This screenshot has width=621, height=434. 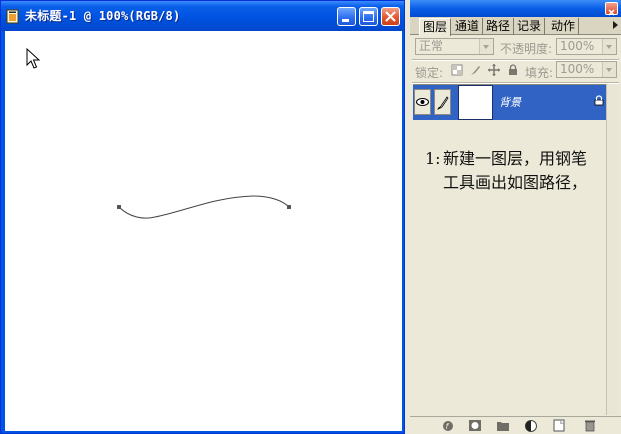 What do you see at coordinates (515, 8) in the screenshot?
I see `palette-titlebar` at bounding box center [515, 8].